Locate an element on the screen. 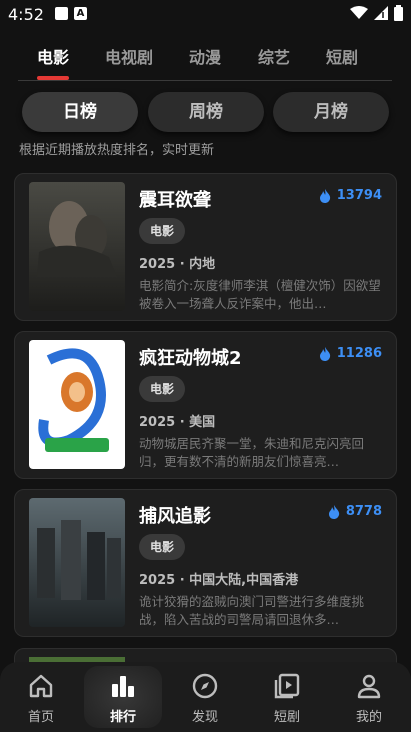 The height and width of the screenshot is (732, 411). hot-value: 8778 is located at coordinates (363, 511).